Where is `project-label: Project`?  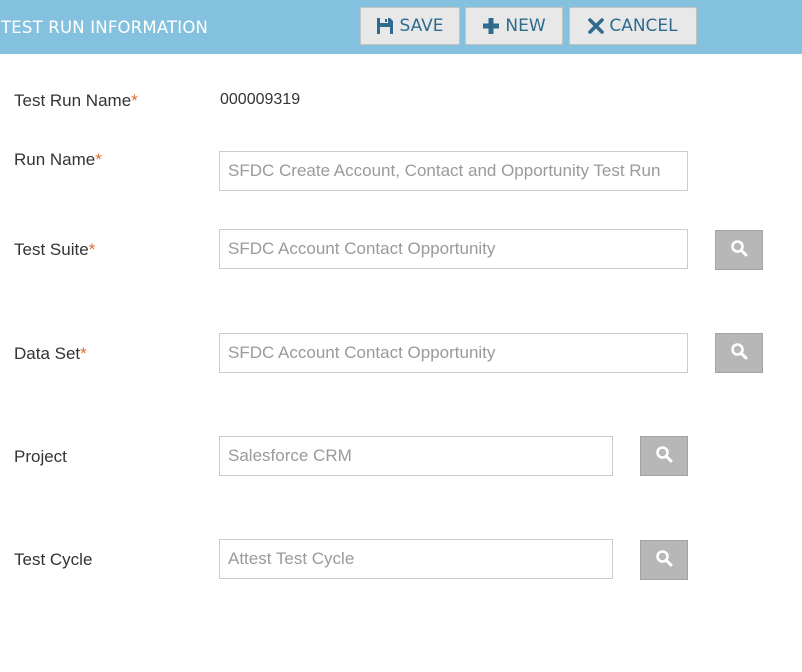 project-label: Project is located at coordinates (40, 456).